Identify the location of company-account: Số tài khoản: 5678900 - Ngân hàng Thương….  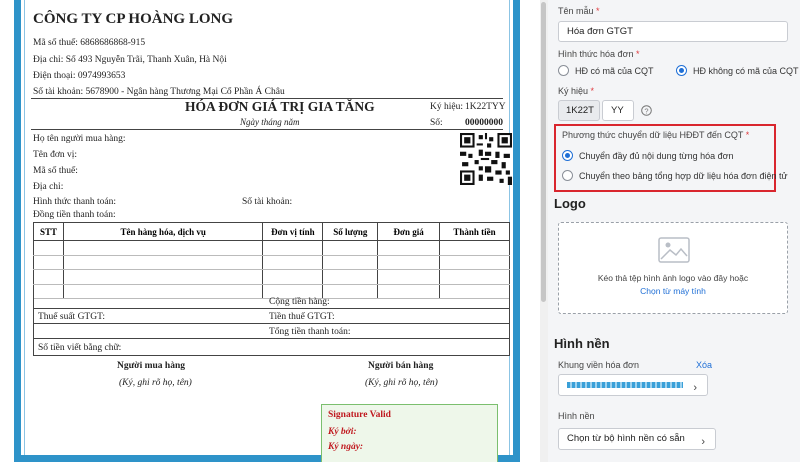
(159, 92).